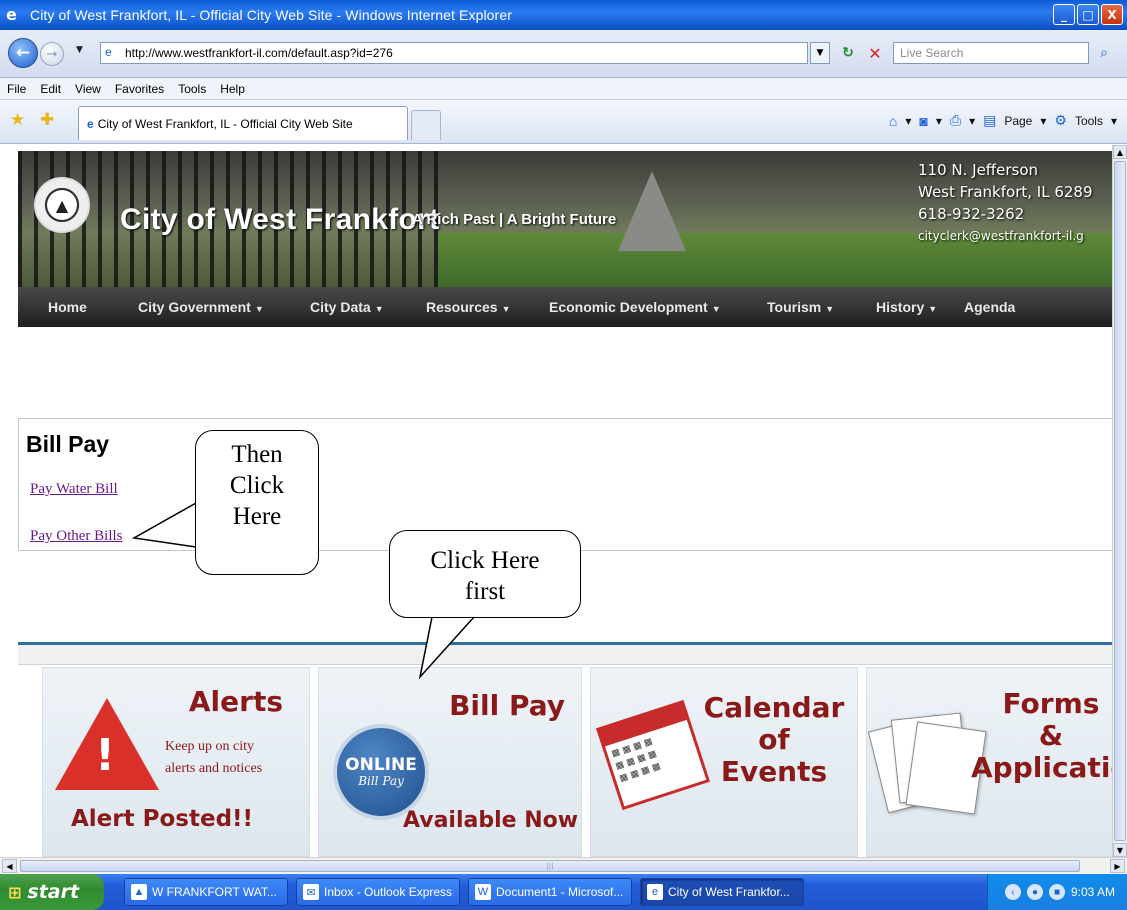 Image resolution: width=1127 pixels, height=910 pixels. I want to click on then-click-here-callout: Then Click Here, so click(257, 502).